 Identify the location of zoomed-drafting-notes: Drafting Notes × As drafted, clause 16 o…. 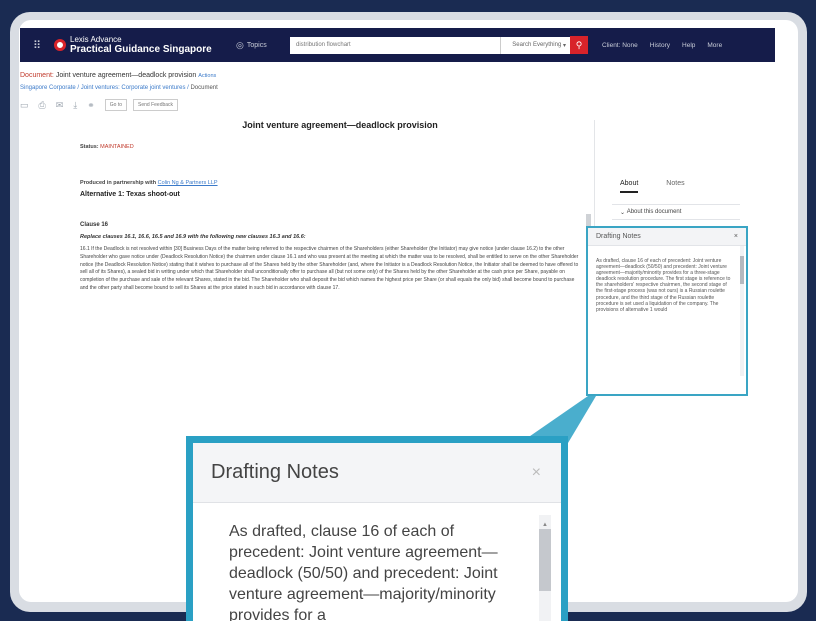
(377, 528).